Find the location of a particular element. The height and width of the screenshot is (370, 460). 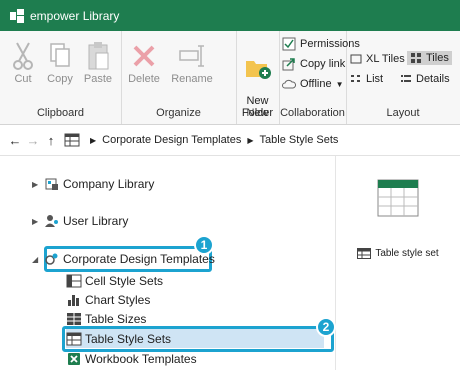

offline-button: Offline ▼ is located at coordinates (313, 84).